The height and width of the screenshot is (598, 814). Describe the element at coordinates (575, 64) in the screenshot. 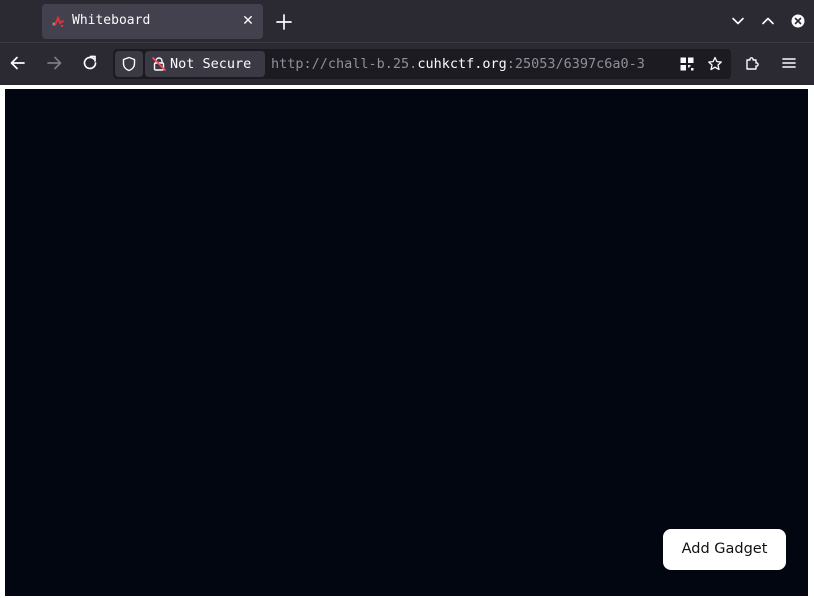

I see `url-path: :25053/6397c6a0-3` at that location.